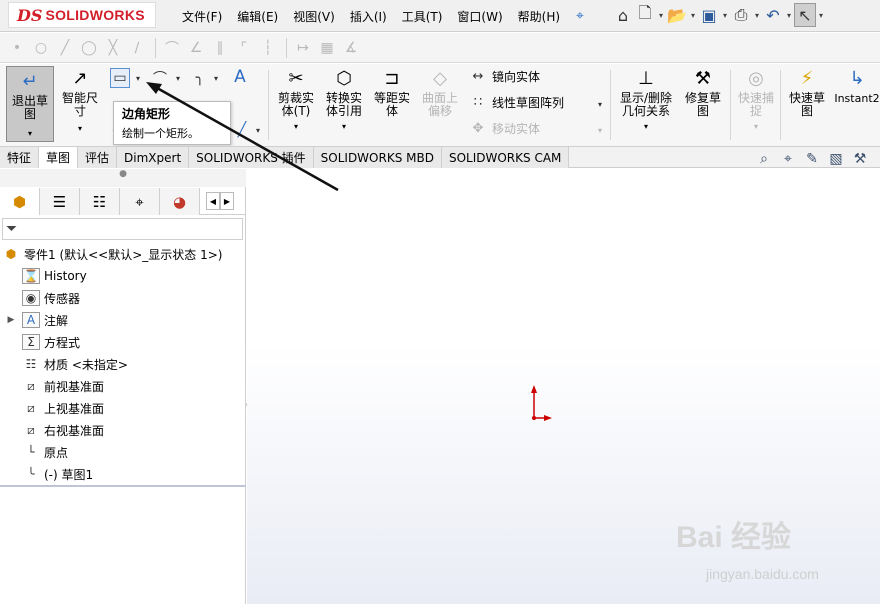 Image resolution: width=880 pixels, height=604 pixels. Describe the element at coordinates (244, 48) in the screenshot. I see `corner-icon: ⌜` at that location.